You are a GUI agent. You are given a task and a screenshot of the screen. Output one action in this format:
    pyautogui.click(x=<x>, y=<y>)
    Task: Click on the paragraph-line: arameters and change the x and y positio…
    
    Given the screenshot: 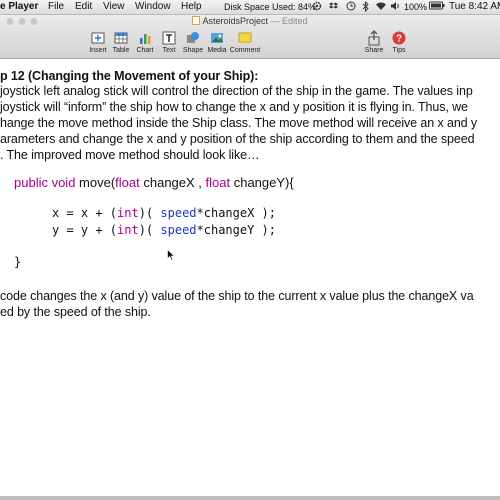 What is the action you would take?
    pyautogui.click(x=237, y=139)
    